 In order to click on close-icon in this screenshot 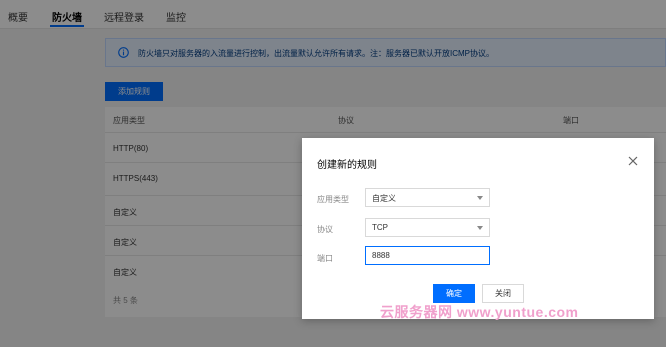, I will do `click(633, 161)`.